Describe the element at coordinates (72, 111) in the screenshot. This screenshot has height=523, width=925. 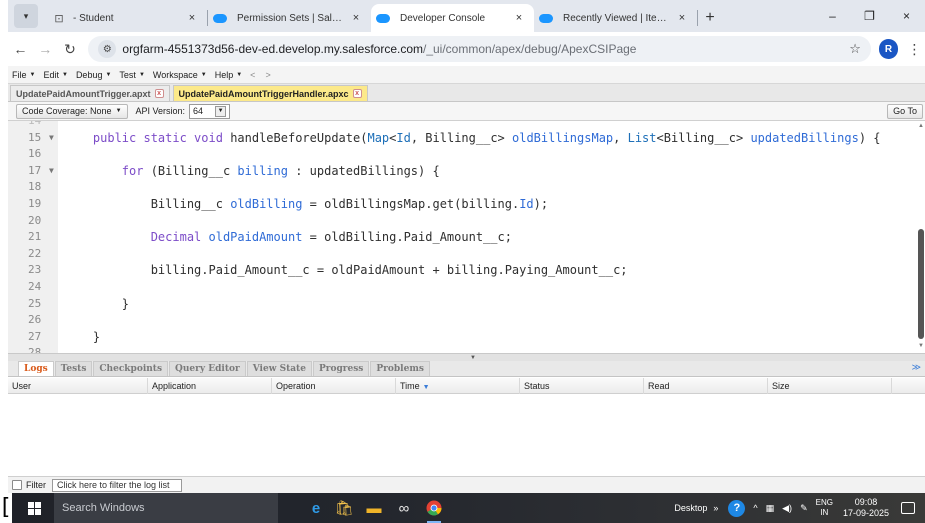
I see `code-coverage-dropdown: Code Coverage: None ▼` at that location.